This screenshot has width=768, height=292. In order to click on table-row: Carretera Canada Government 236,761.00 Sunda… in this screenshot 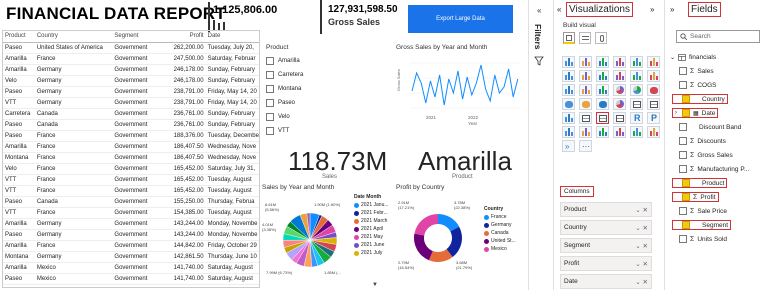, I will do `click(131, 114)`.